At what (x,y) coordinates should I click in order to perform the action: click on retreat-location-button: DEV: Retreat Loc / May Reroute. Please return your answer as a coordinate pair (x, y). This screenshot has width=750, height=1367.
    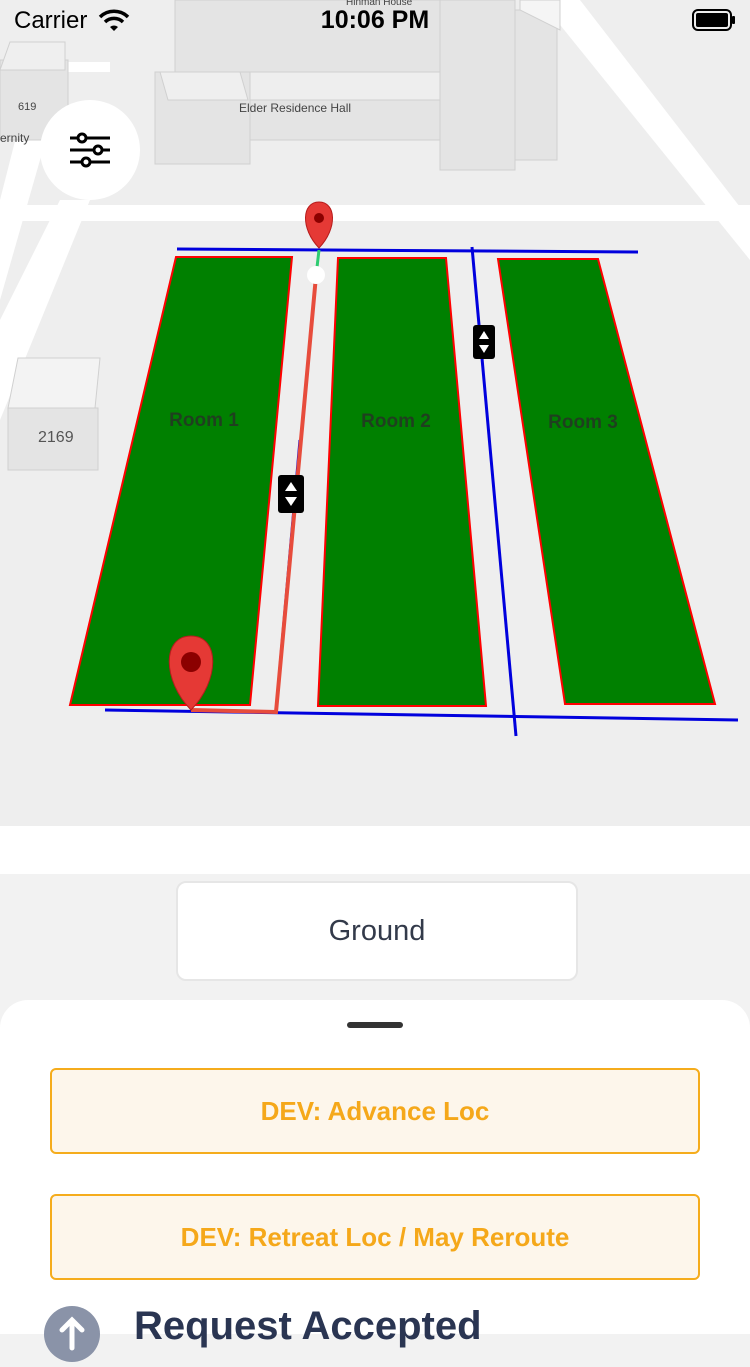
    Looking at the image, I should click on (375, 1237).